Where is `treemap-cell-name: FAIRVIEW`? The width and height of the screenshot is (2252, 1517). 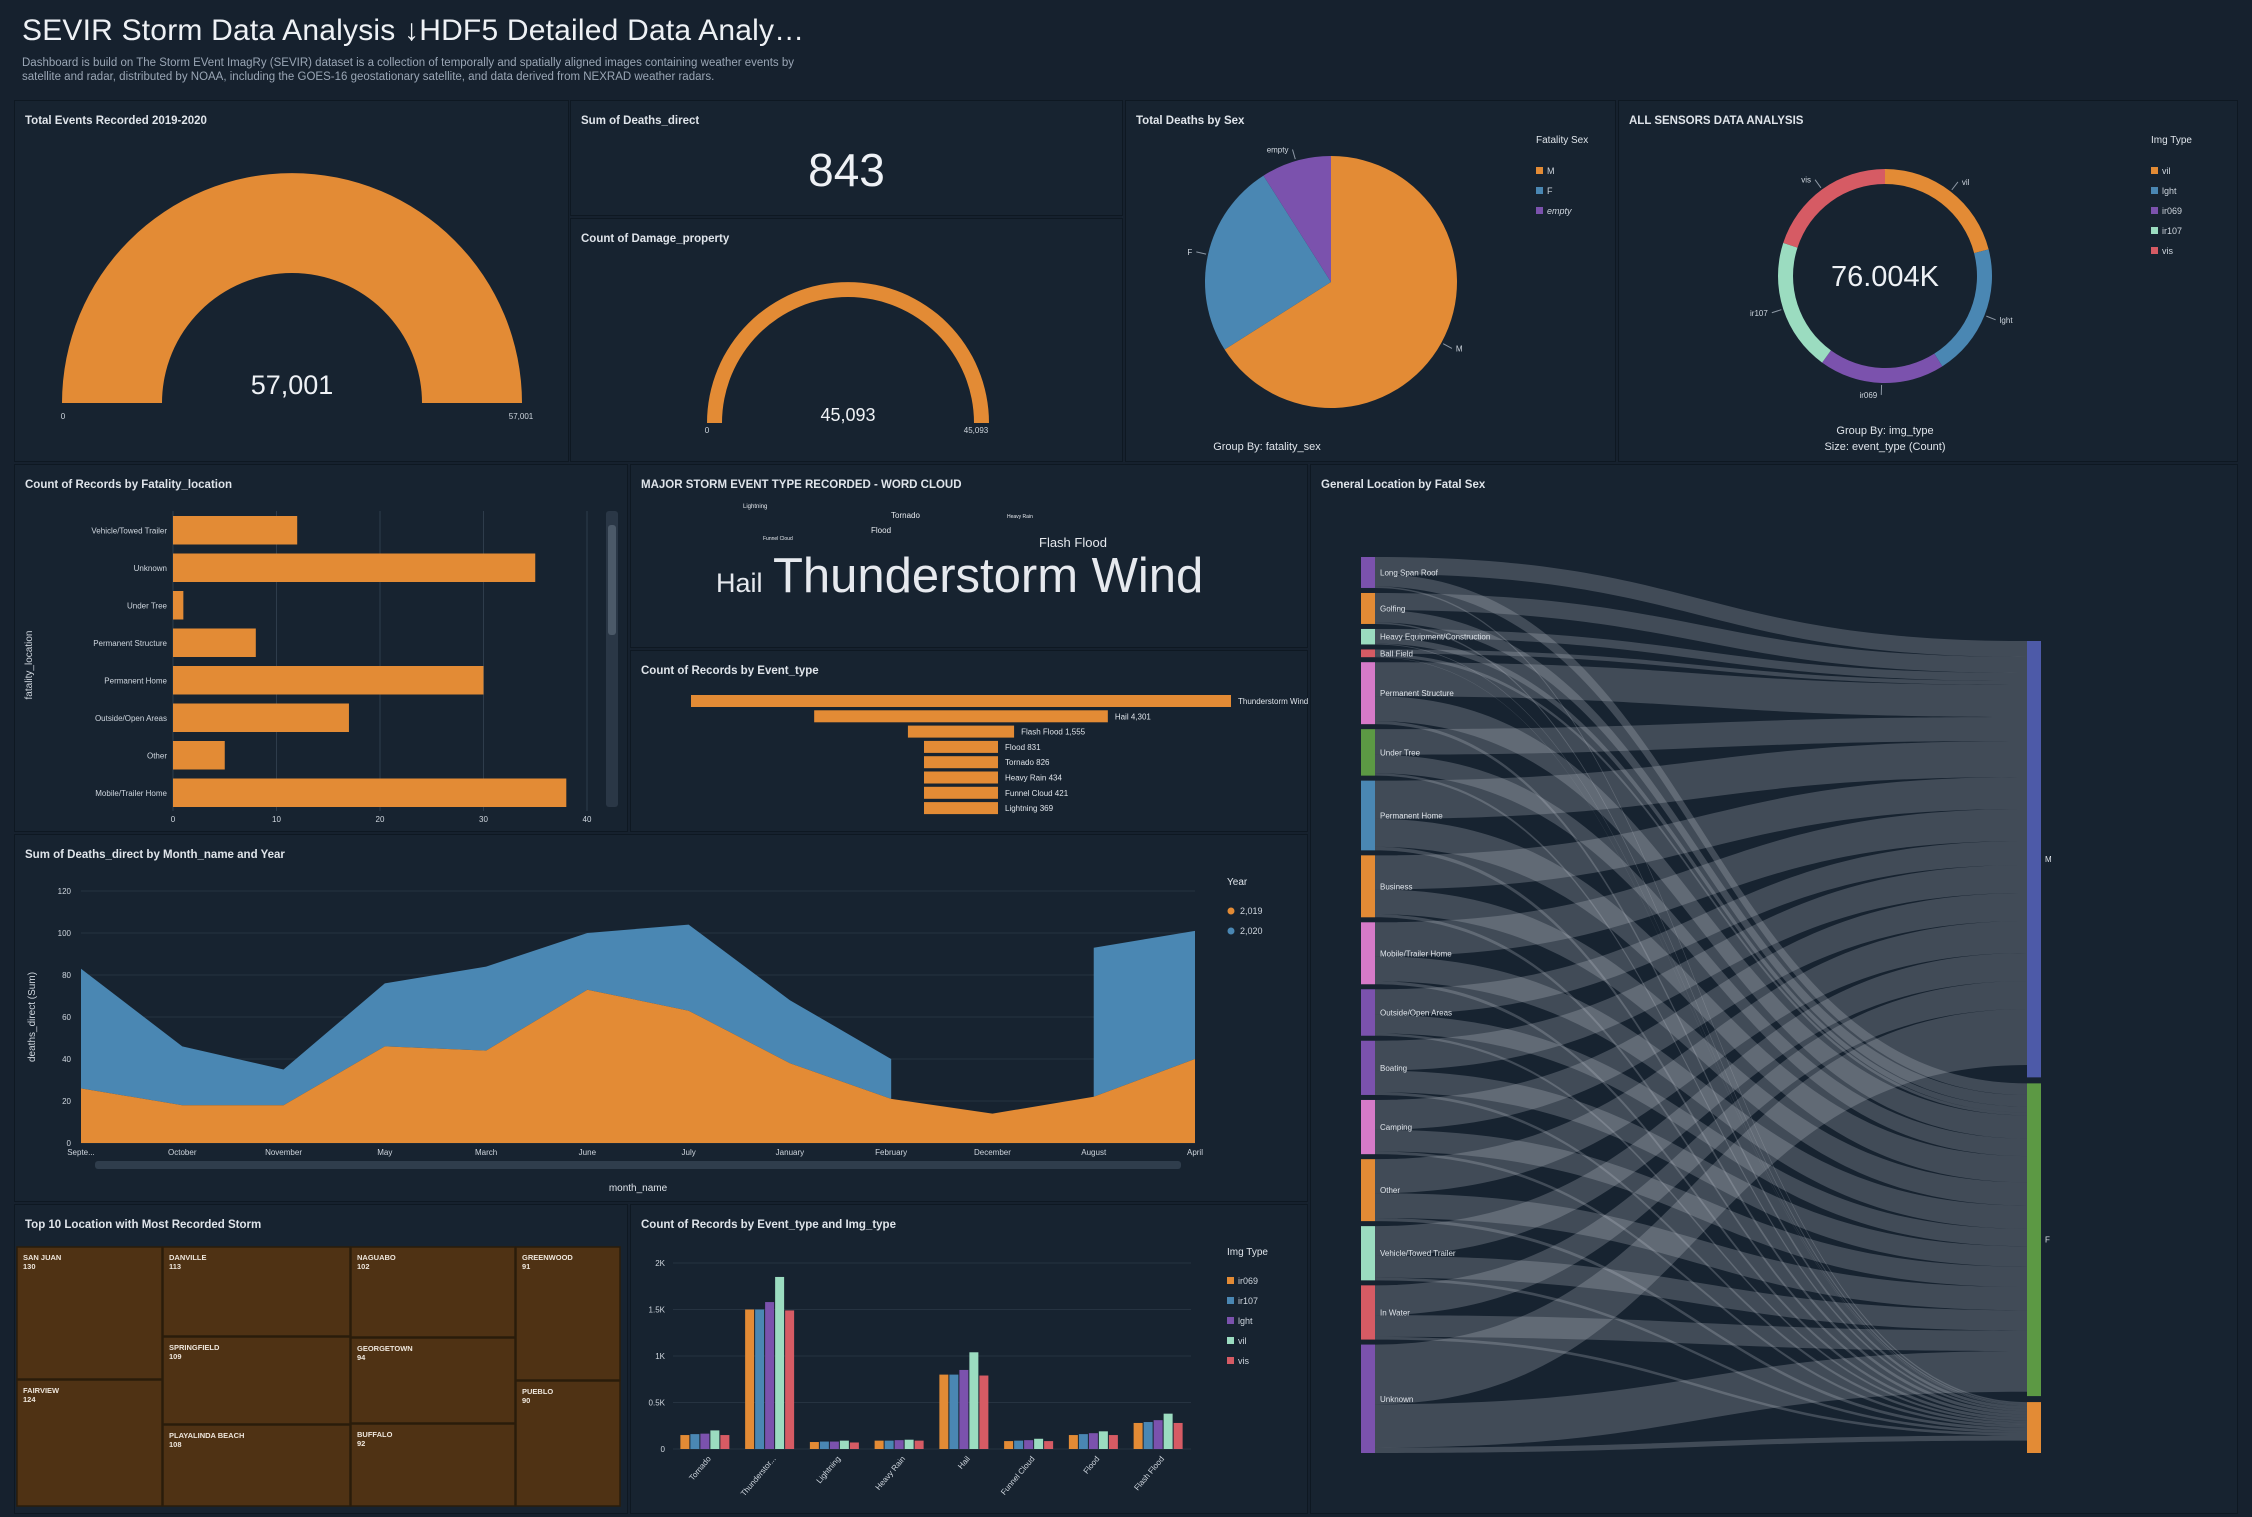 treemap-cell-name: FAIRVIEW is located at coordinates (41, 1390).